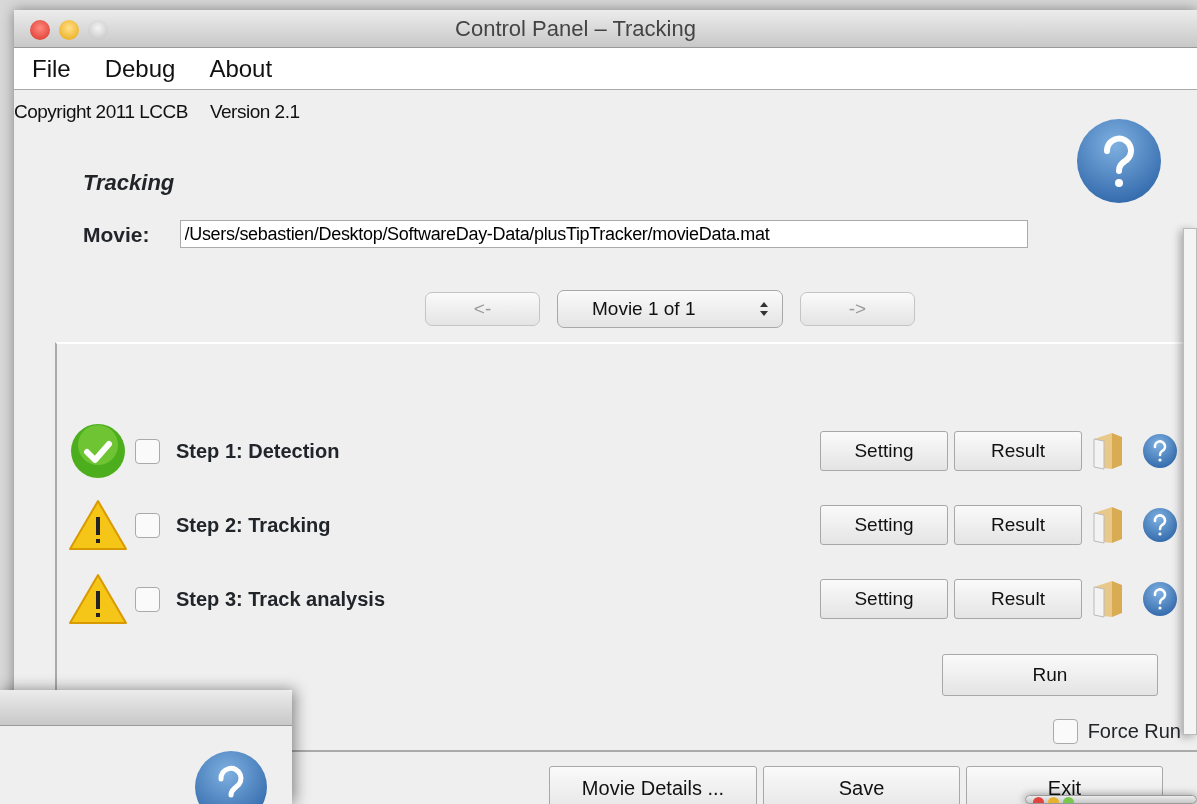 The width and height of the screenshot is (1197, 804). What do you see at coordinates (129, 182) in the screenshot?
I see `section-title: Tracking` at bounding box center [129, 182].